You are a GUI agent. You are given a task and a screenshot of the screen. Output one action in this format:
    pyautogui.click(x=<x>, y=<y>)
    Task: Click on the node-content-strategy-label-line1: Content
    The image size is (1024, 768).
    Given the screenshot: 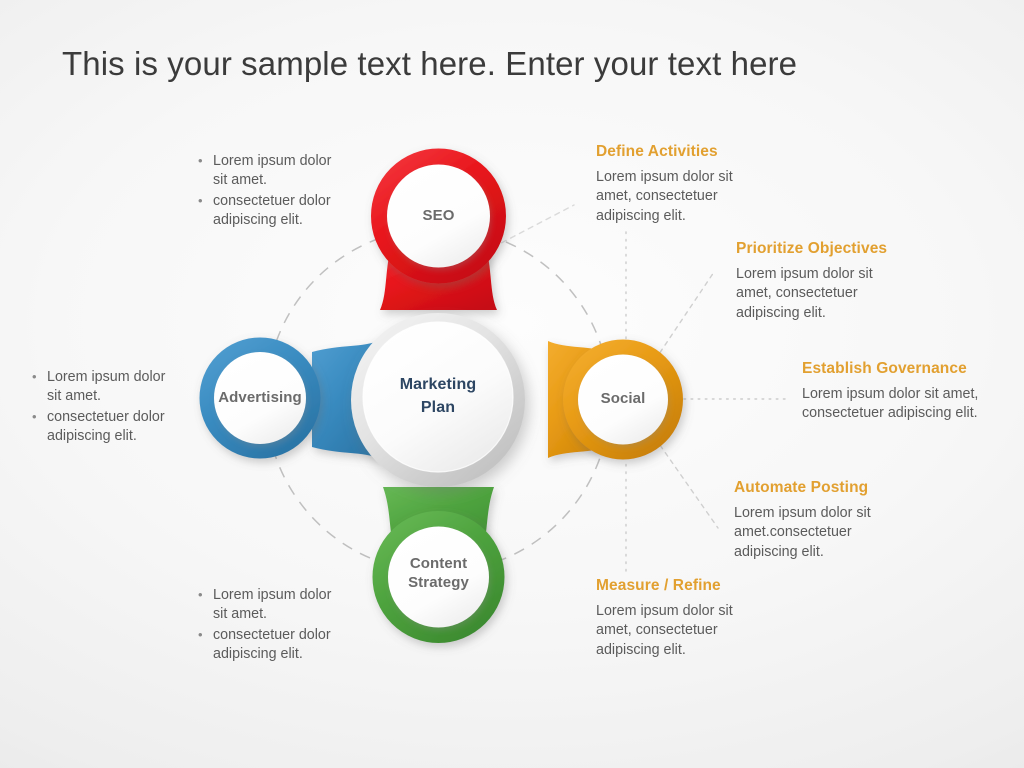 What is the action you would take?
    pyautogui.click(x=438, y=563)
    